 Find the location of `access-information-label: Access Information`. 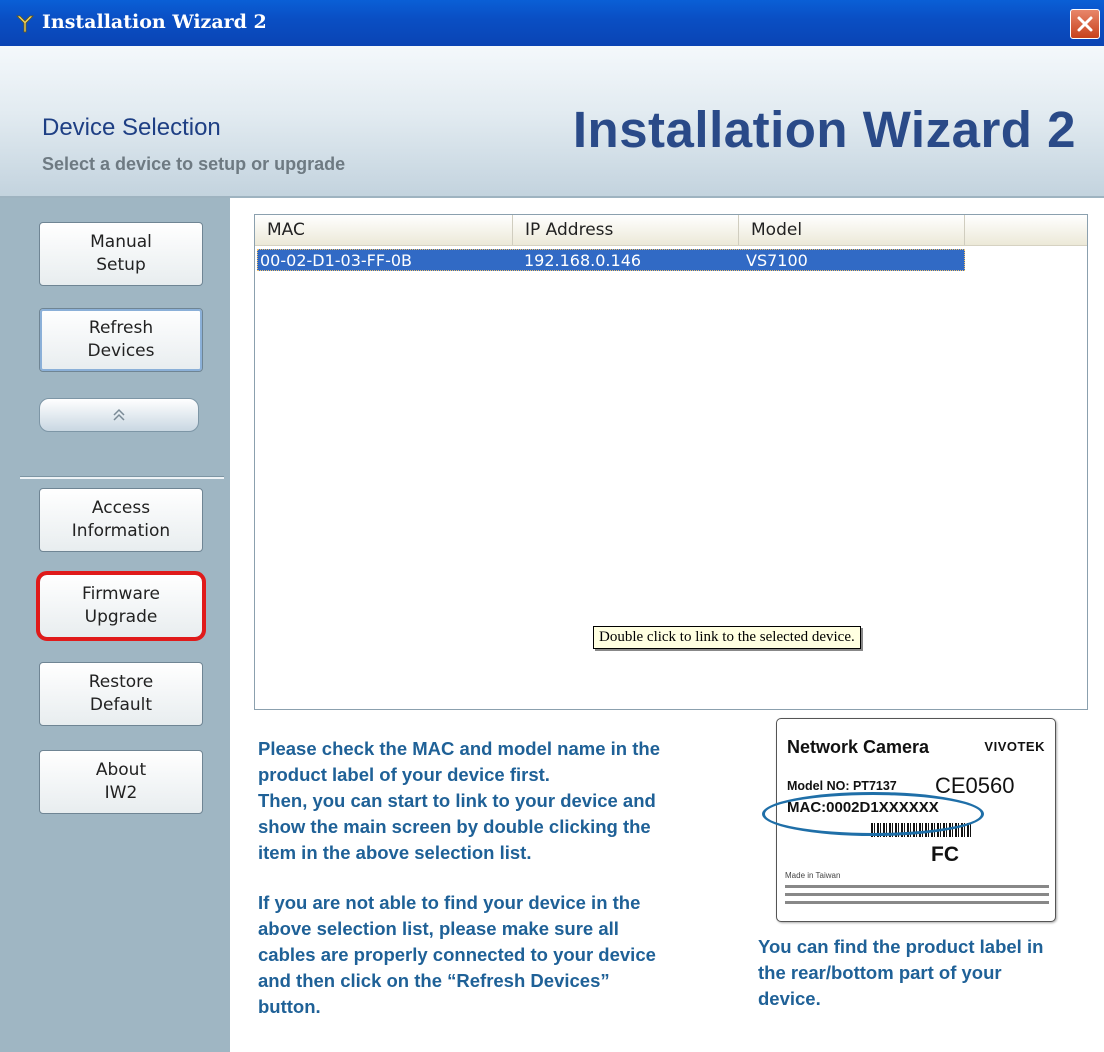

access-information-label: Access Information is located at coordinates (121, 519).